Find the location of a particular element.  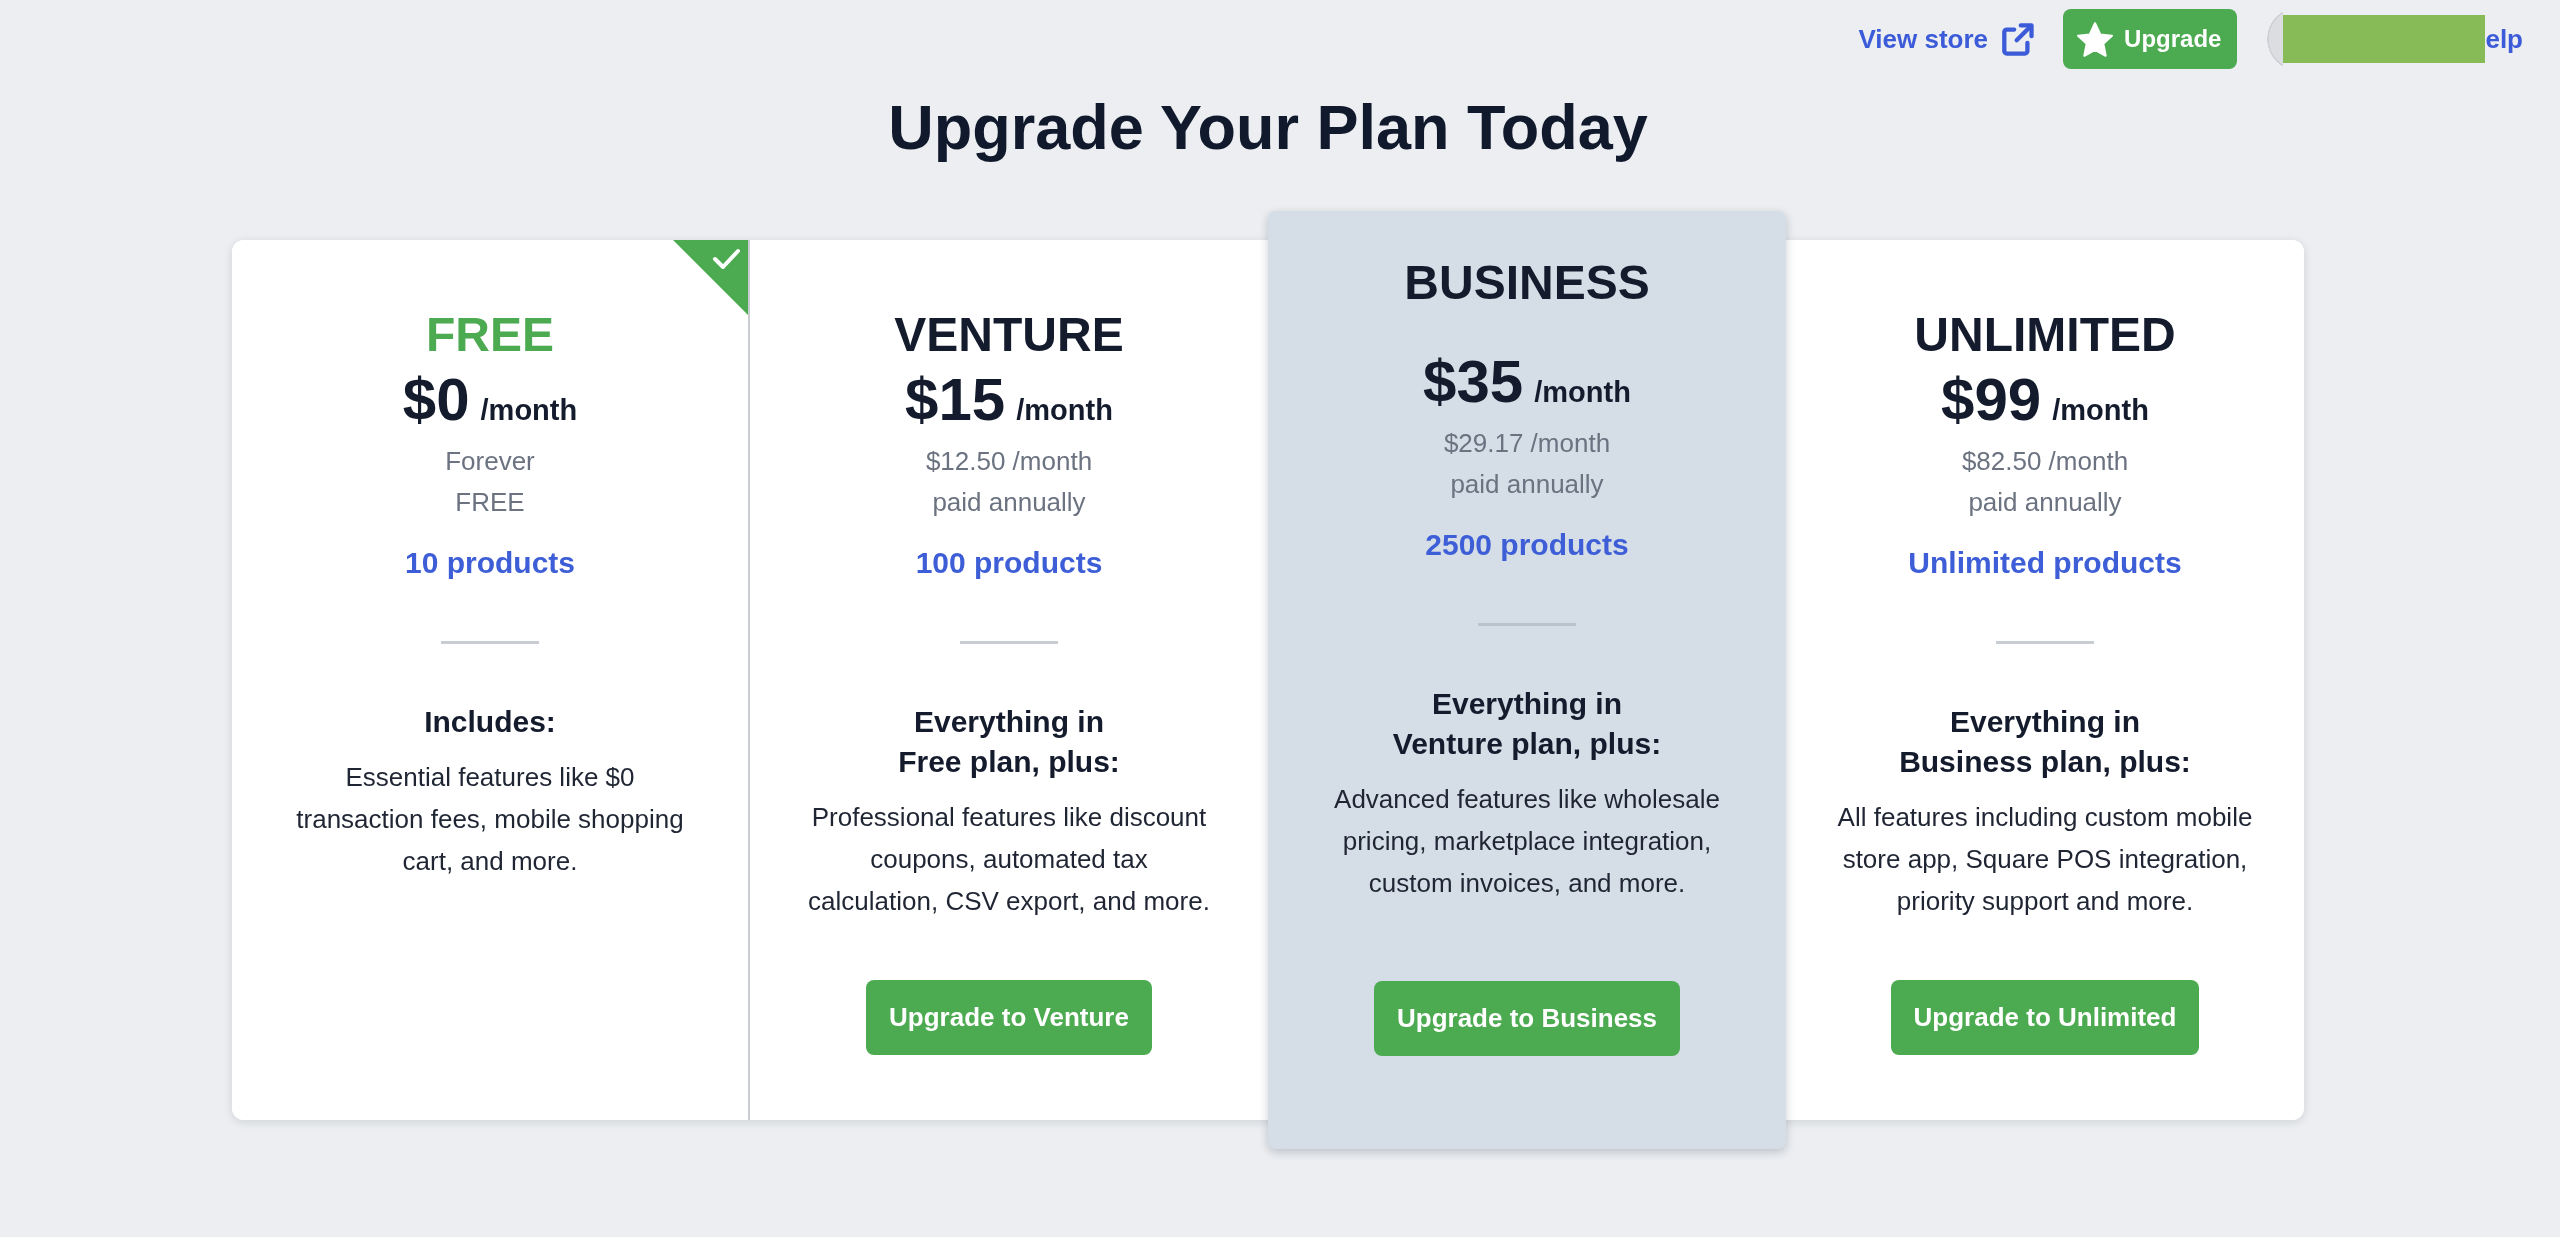

features-description: Professional features like discount coupons, automated tax calculation, CSV export, and more. is located at coordinates (1009, 859).